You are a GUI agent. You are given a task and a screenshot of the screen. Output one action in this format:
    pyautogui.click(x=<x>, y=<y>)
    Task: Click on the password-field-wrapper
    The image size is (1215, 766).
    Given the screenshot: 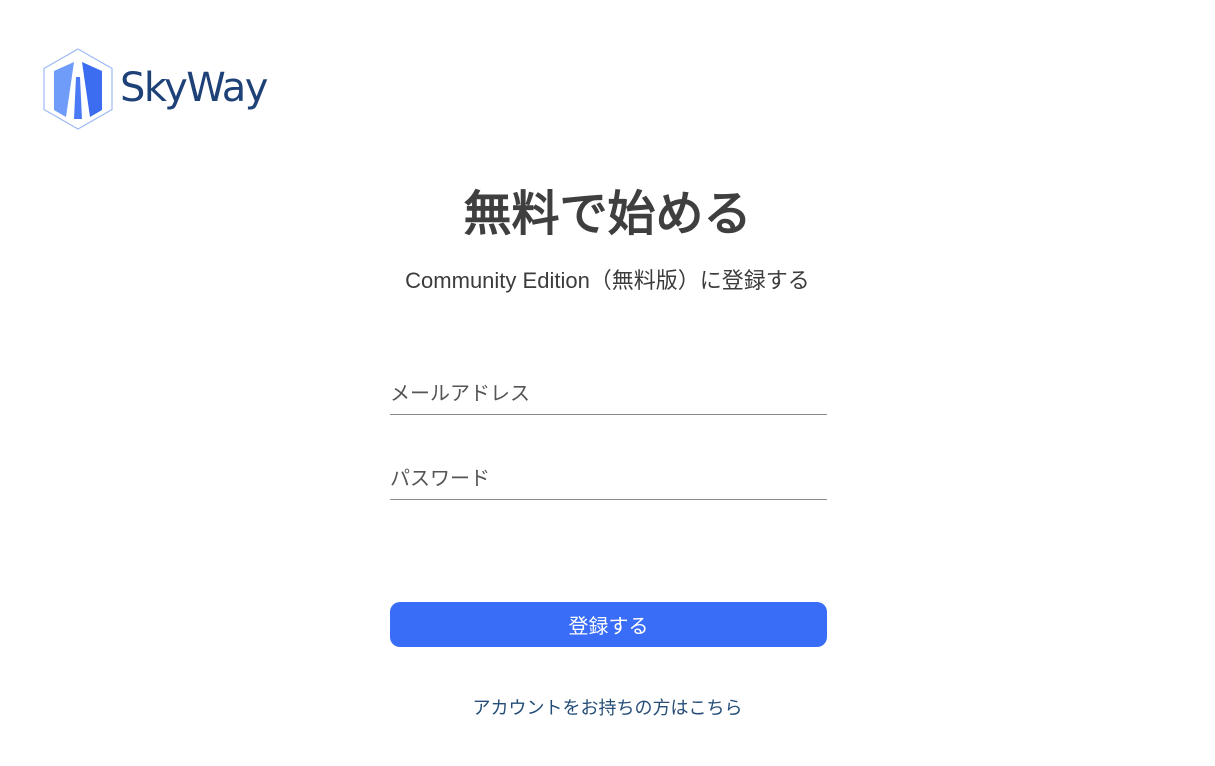 What is the action you would take?
    pyautogui.click(x=608, y=479)
    